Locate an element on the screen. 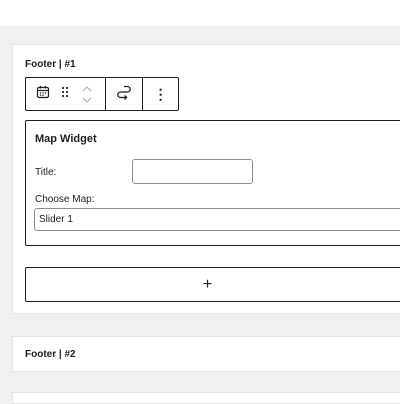 The image size is (400, 404). transform-loop-icon is located at coordinates (124, 94).